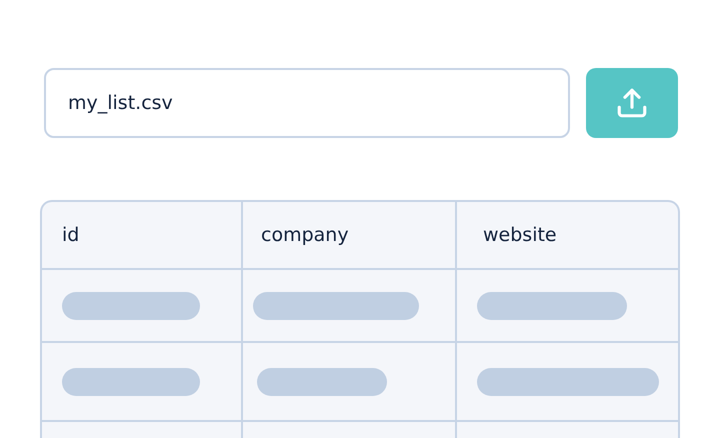 The image size is (720, 438). Describe the element at coordinates (350, 235) in the screenshot. I see `column-header: company` at that location.